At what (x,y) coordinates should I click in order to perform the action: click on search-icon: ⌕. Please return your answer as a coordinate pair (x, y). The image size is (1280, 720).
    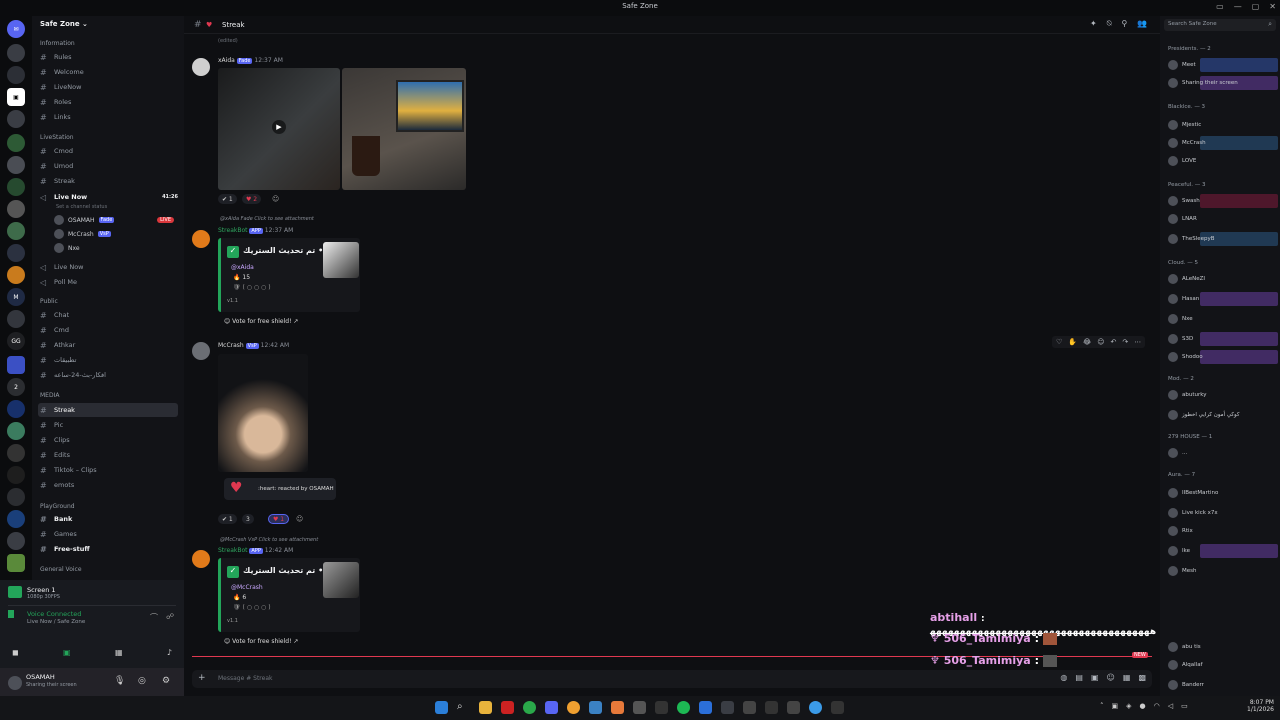
    Looking at the image, I should click on (463, 707).